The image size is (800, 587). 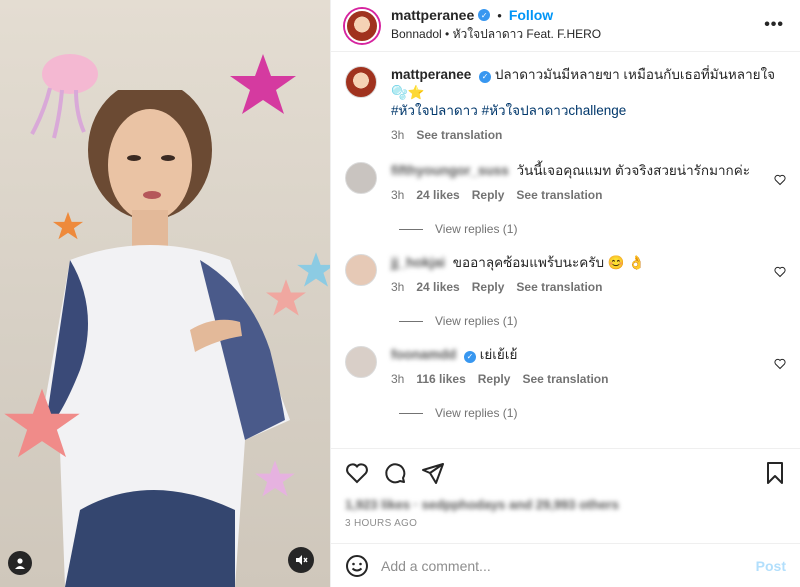 What do you see at coordinates (496, 34) in the screenshot?
I see `audio-track-link: Bonnadol • หัวใจปลาดาว Feat. F.HERO` at bounding box center [496, 34].